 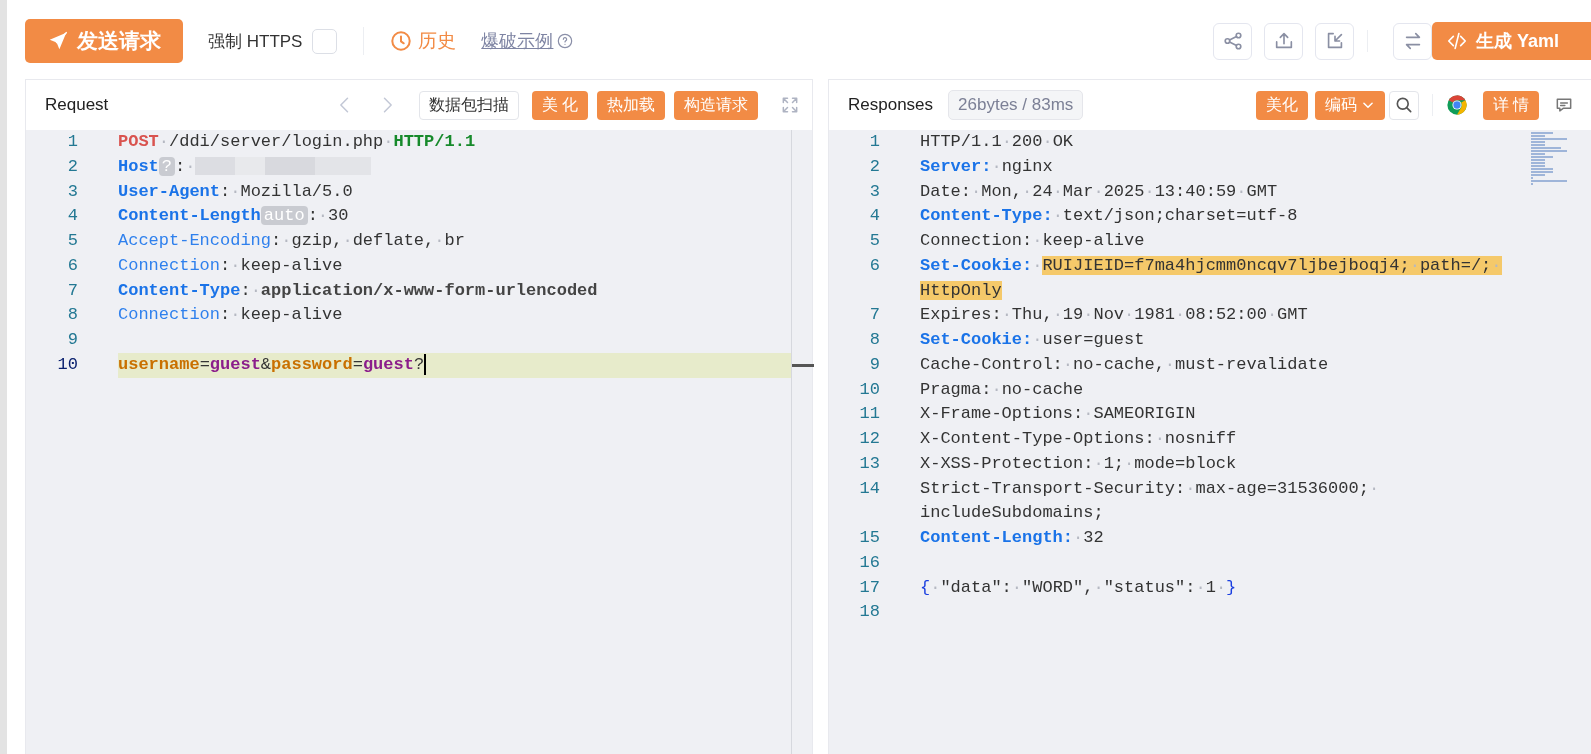 I want to click on line-number: 12, so click(x=869, y=439).